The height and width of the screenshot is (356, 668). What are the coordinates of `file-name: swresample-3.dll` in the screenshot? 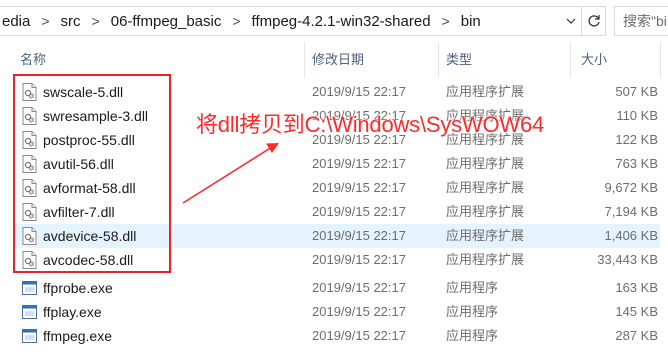 It's located at (96, 116).